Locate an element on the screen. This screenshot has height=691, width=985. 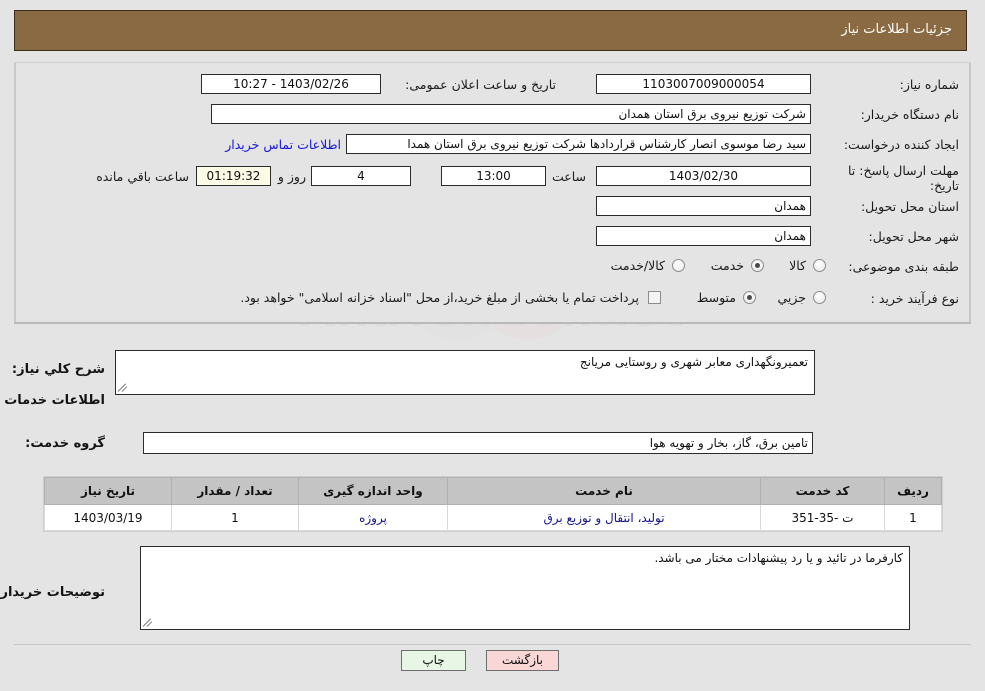
deadline-remaining-label: ساعت باقي مانده is located at coordinates (142, 176).